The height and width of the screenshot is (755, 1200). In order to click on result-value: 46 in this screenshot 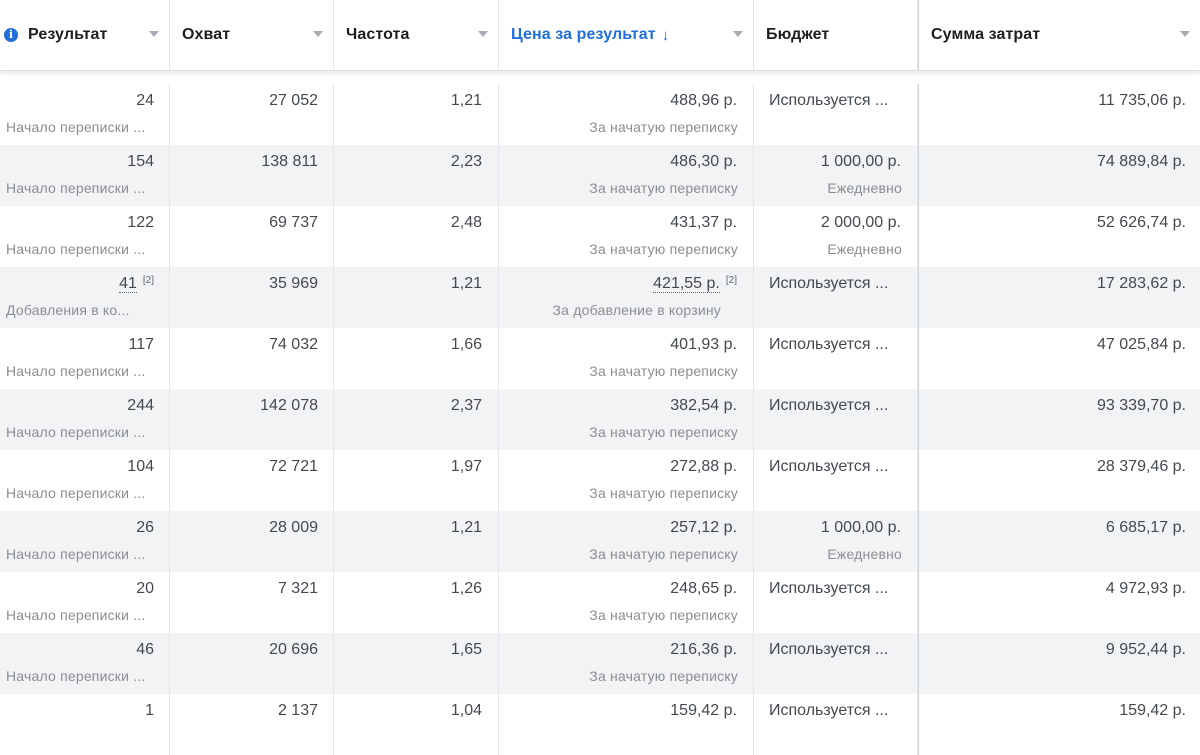, I will do `click(145, 650)`.